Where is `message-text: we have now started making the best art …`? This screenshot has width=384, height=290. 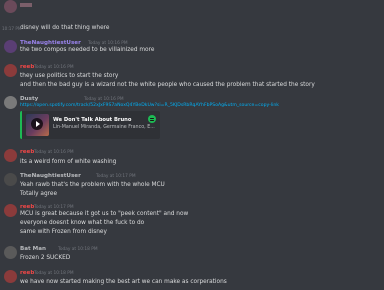
message-text: we have now started making the best art … is located at coordinates (123, 282).